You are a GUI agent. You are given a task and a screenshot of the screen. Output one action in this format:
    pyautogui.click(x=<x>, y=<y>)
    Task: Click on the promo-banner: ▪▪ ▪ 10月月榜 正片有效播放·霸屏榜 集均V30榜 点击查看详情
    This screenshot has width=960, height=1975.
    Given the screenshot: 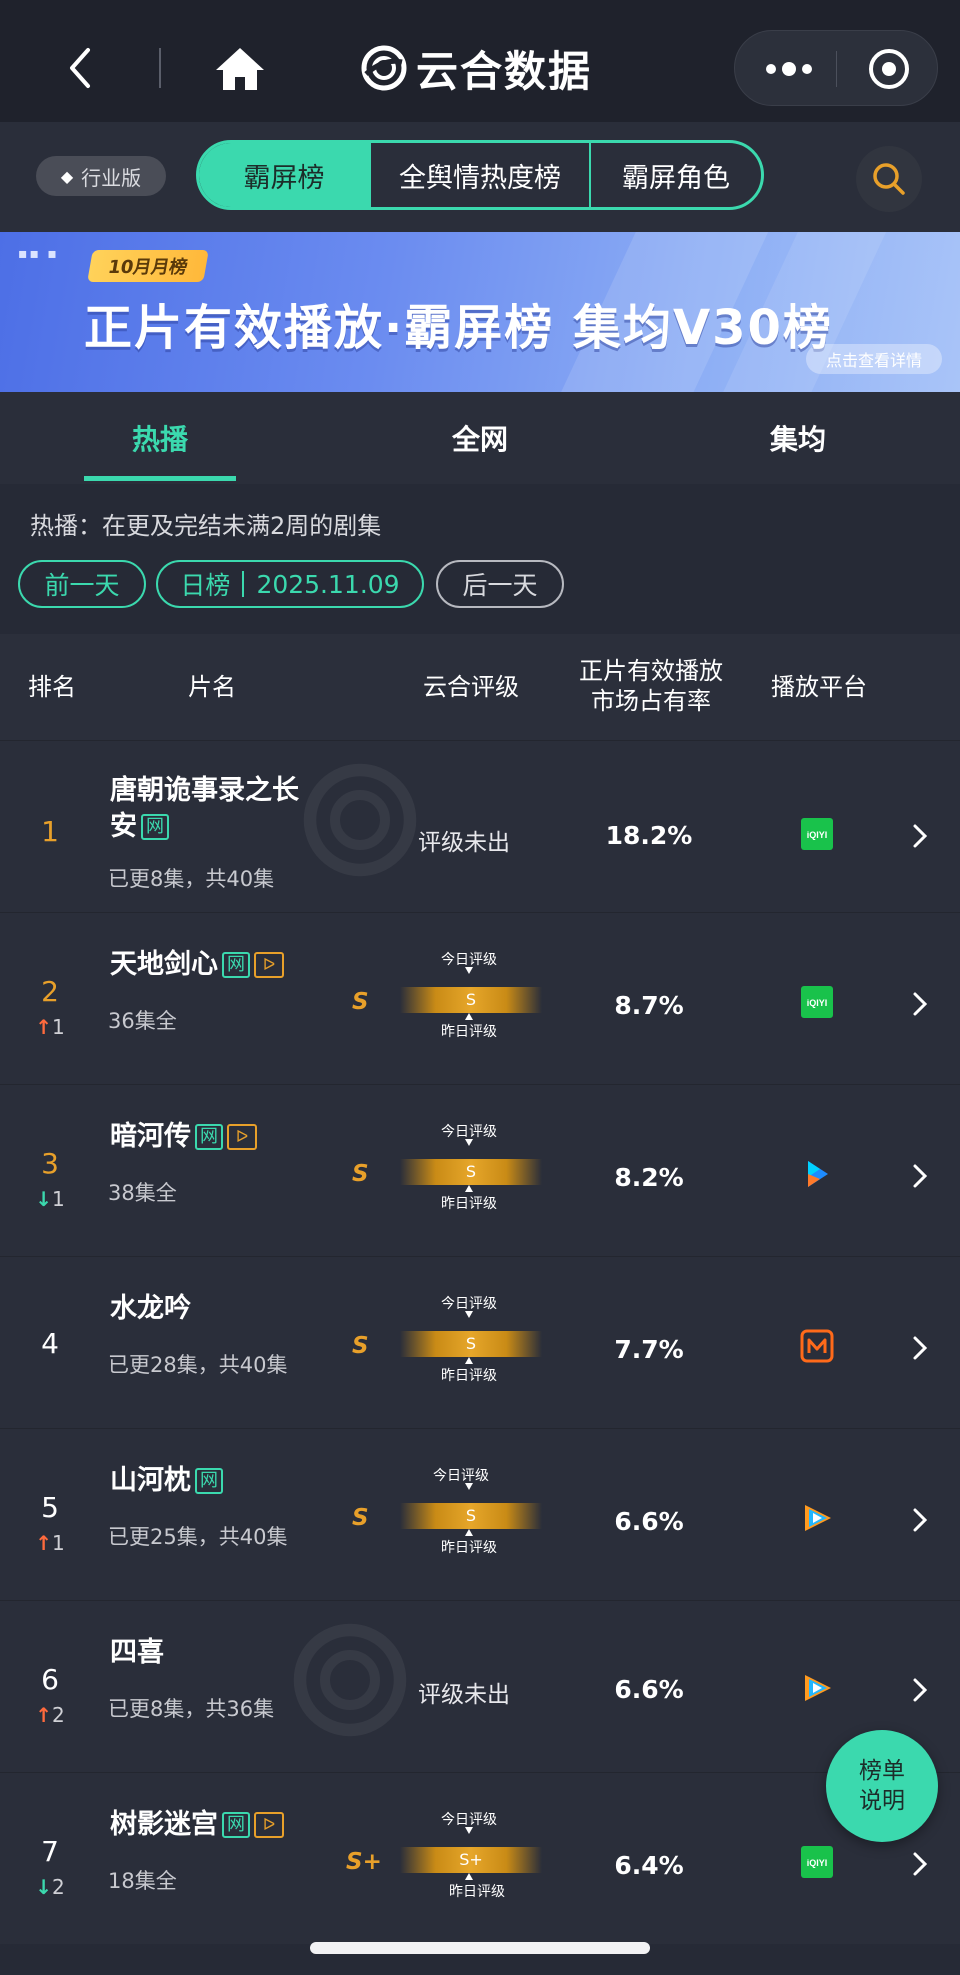 What is the action you would take?
    pyautogui.click(x=480, y=312)
    